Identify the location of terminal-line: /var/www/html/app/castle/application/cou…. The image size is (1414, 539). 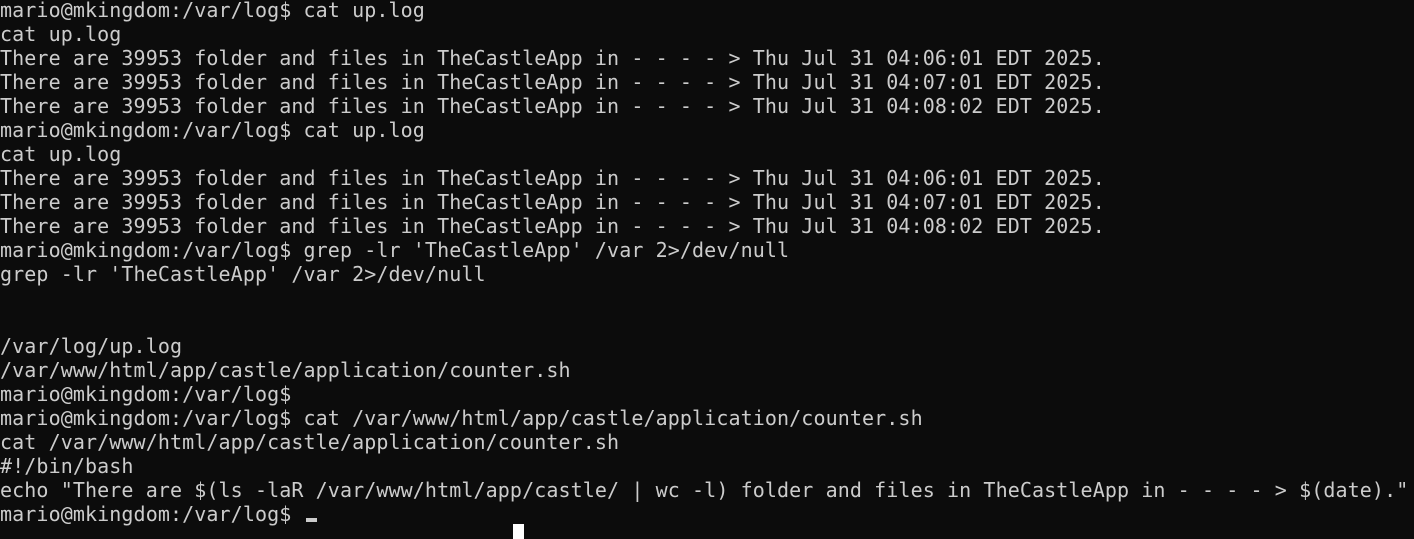
(285, 370).